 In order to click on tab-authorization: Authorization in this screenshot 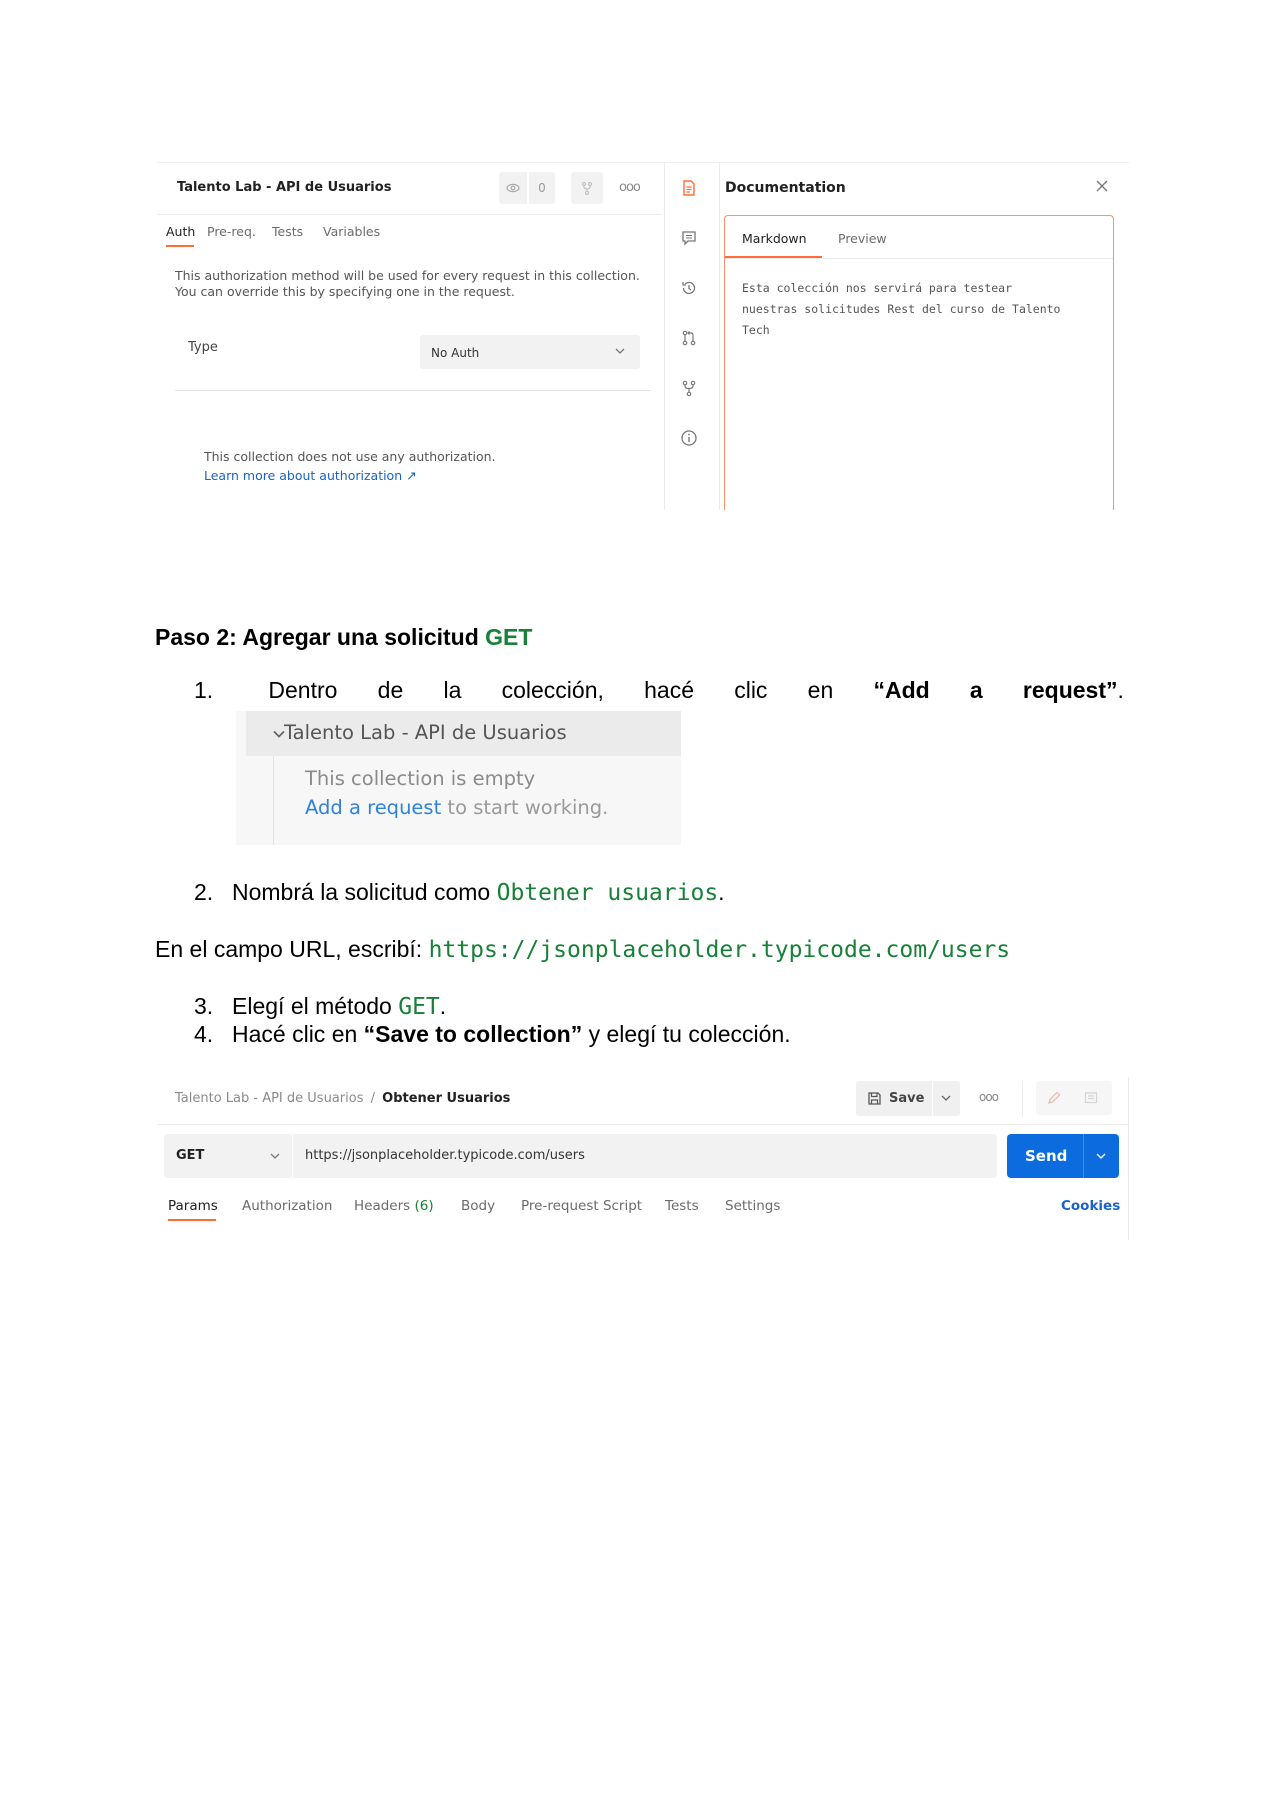, I will do `click(287, 1206)`.